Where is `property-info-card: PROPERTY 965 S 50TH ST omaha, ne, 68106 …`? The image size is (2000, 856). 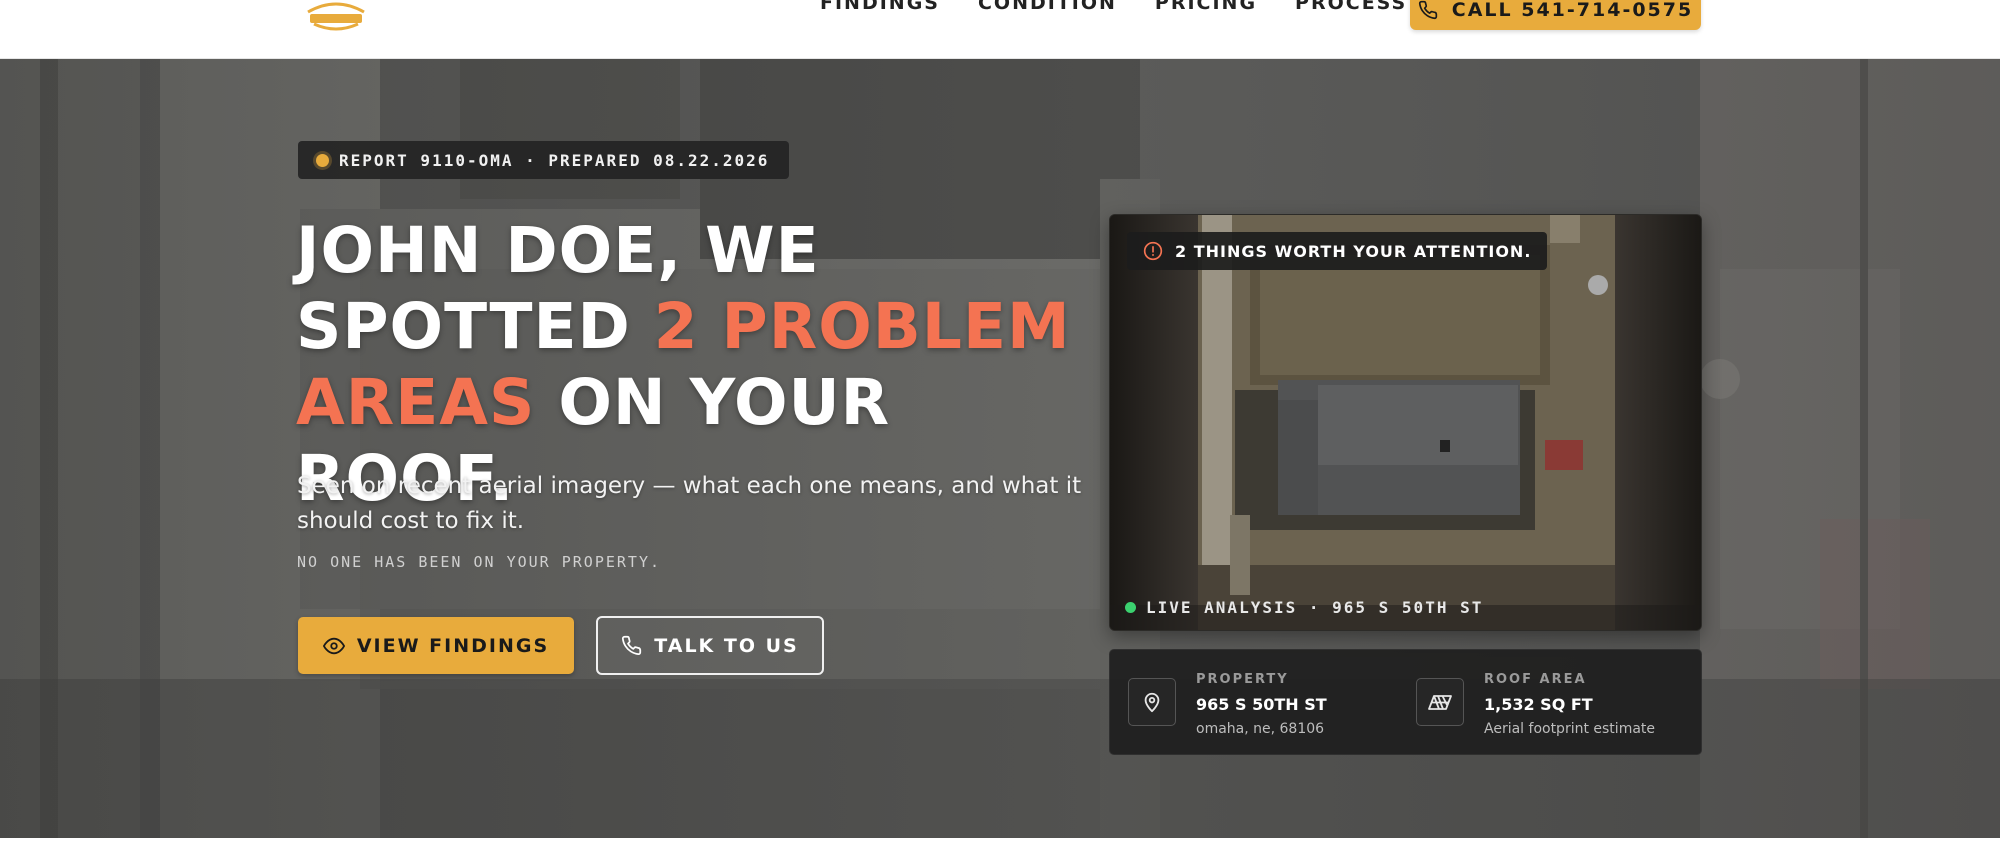 property-info-card: PROPERTY 965 S 50TH ST omaha, ne, 68106 … is located at coordinates (1405, 702).